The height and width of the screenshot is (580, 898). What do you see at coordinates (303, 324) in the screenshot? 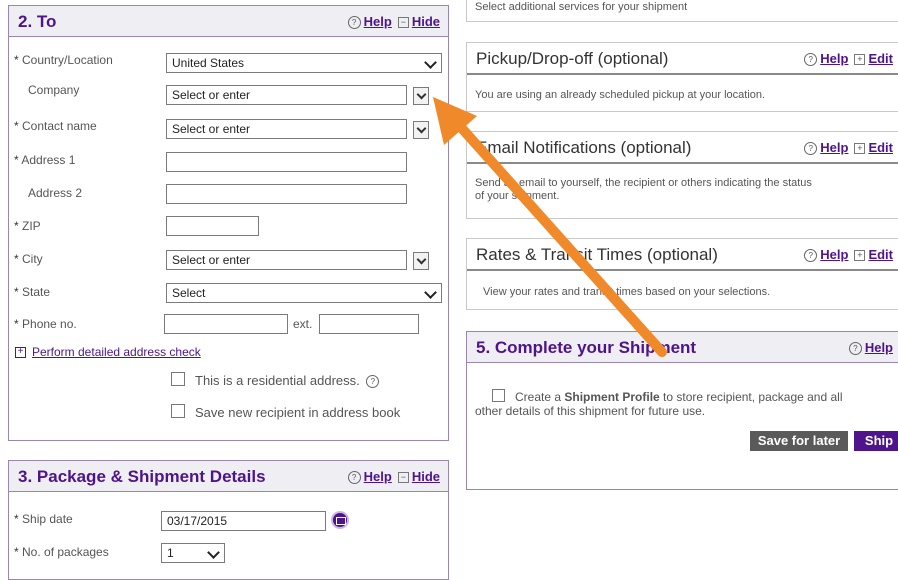
I see `ext-label: ext.` at bounding box center [303, 324].